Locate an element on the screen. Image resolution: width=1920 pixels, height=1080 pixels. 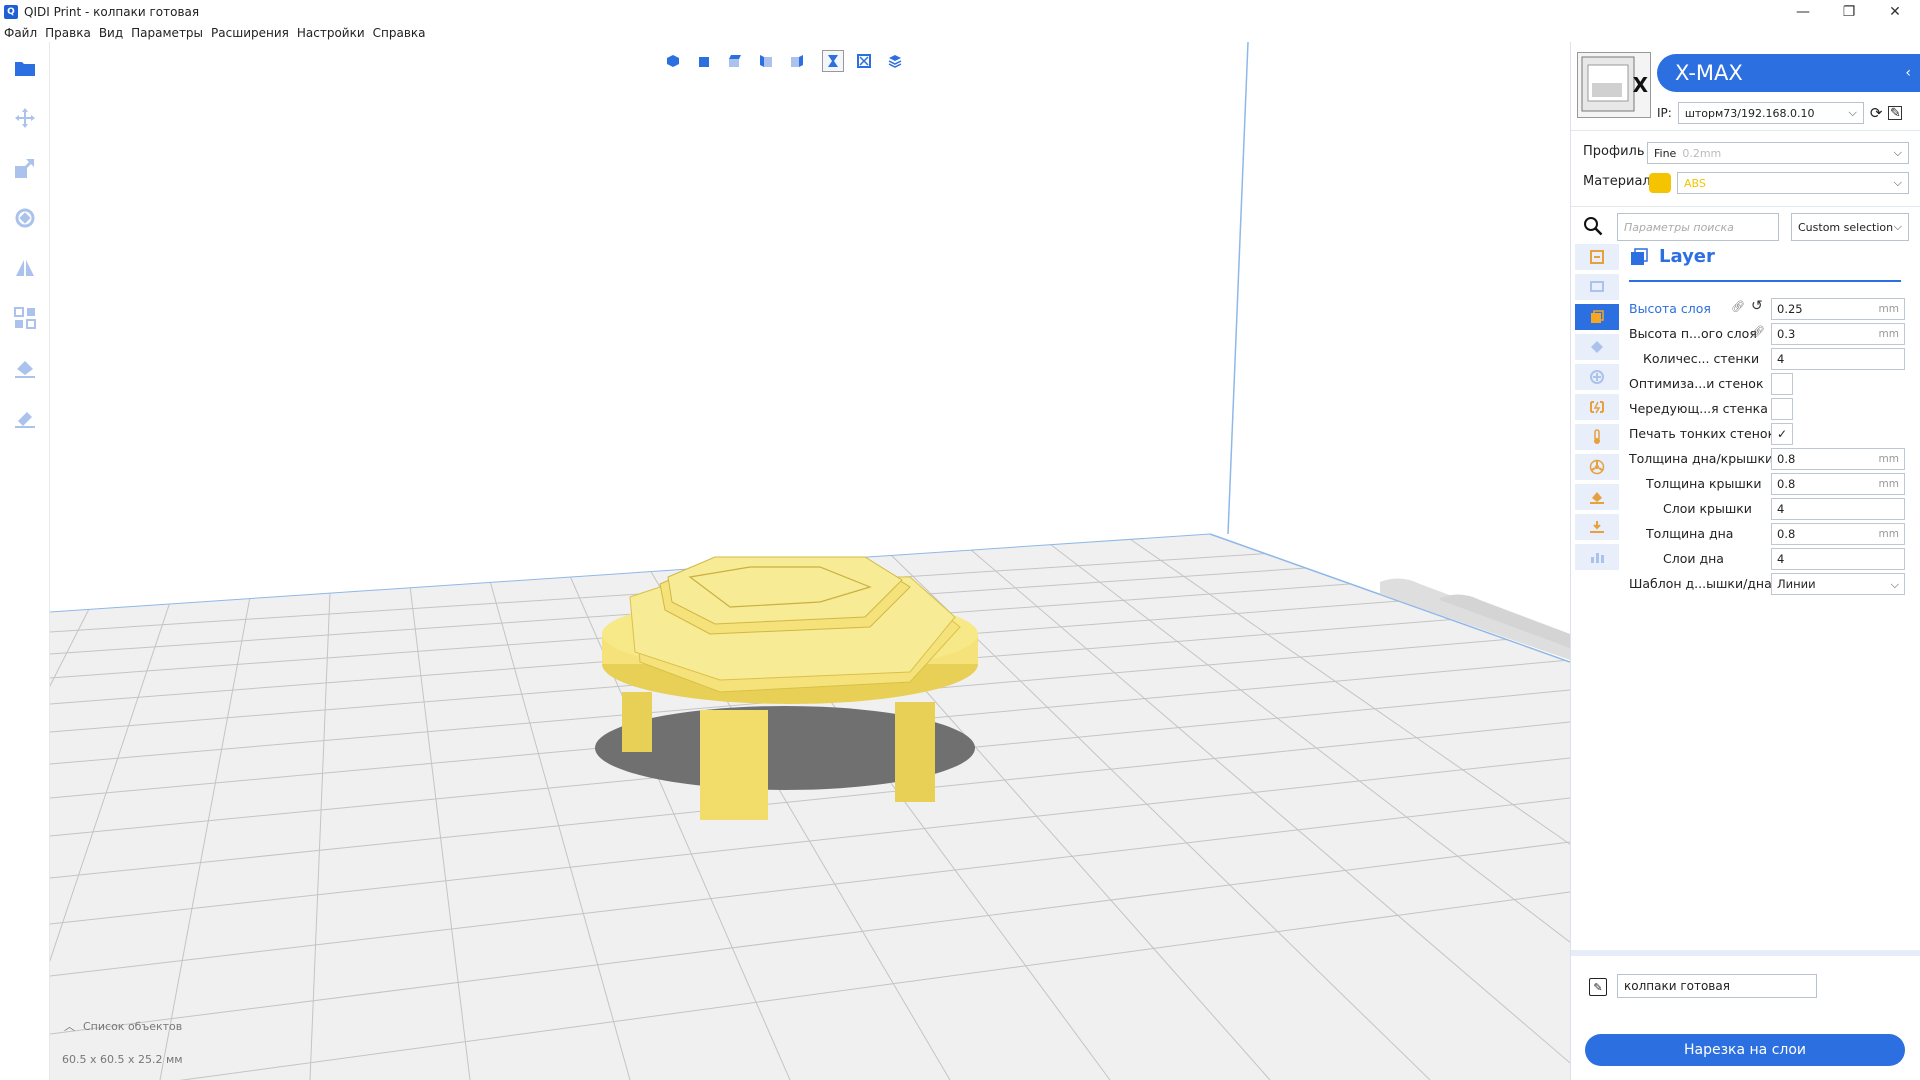
mirror-icon is located at coordinates (25, 268).